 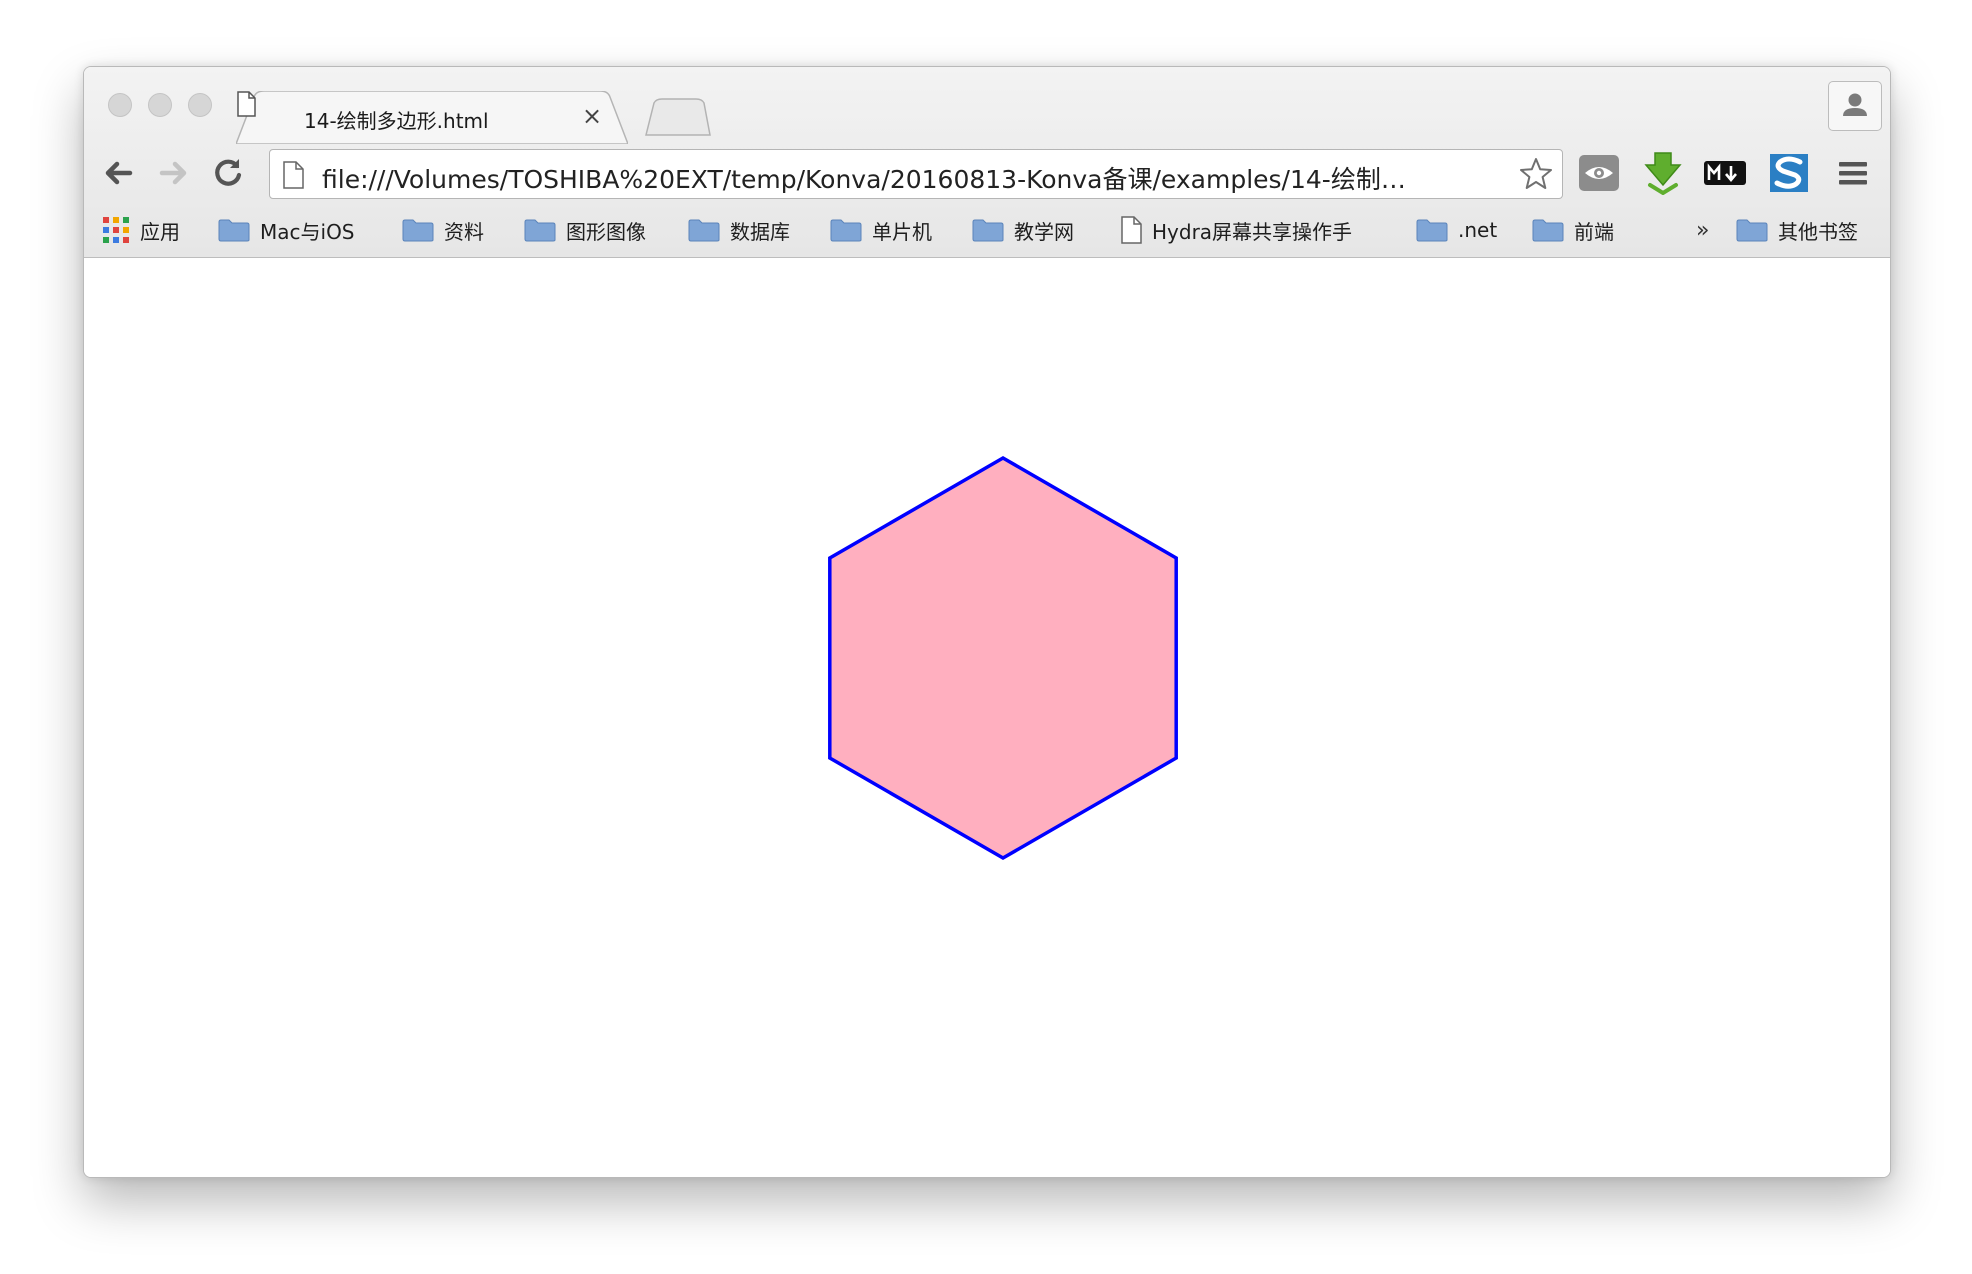 I want to click on apps-grid-icon, so click(x=116, y=230).